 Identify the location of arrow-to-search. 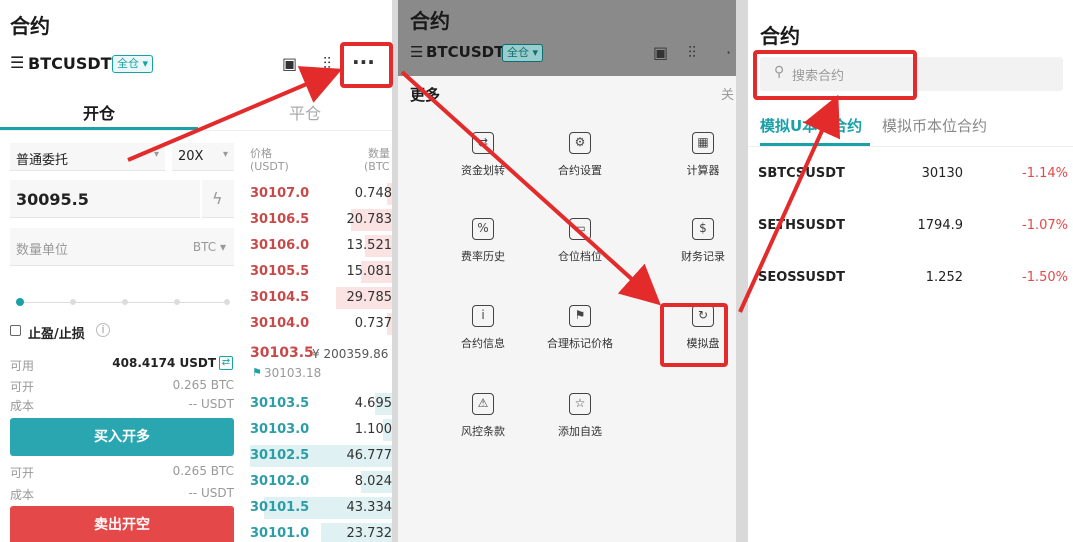
(789, 203).